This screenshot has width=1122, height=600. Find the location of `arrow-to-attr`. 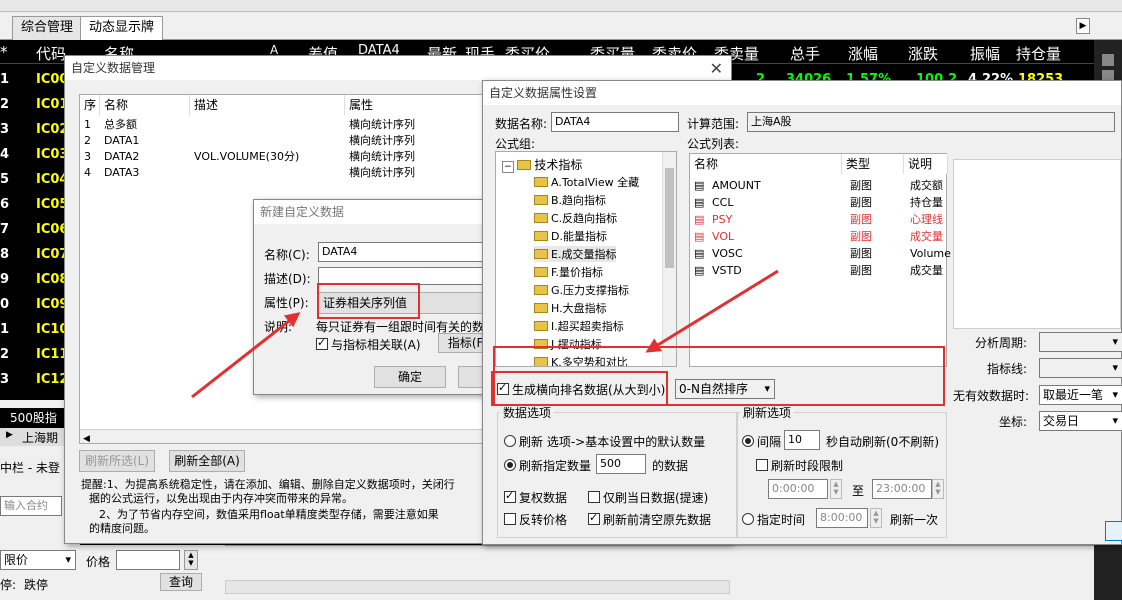

arrow-to-attr is located at coordinates (246, 355).